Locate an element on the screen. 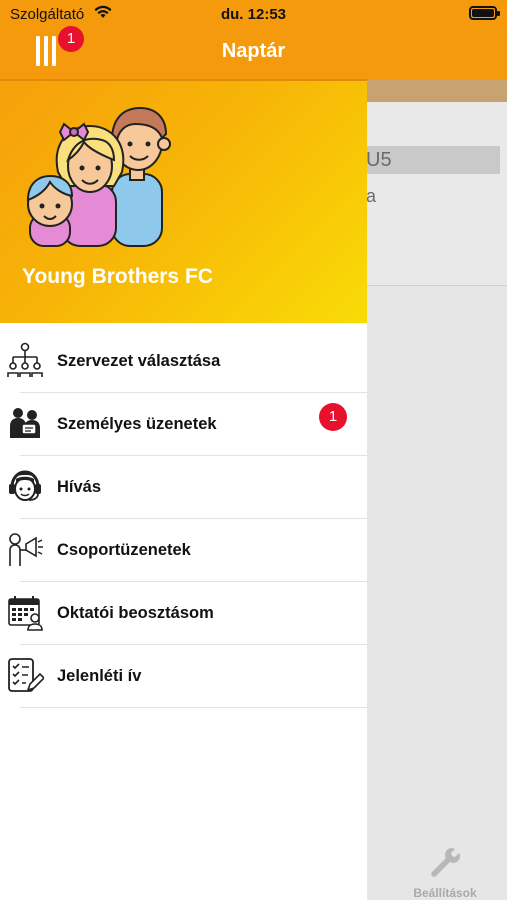 This screenshot has height=900, width=507. tab-settings-label: Beállítások is located at coordinates (445, 893).